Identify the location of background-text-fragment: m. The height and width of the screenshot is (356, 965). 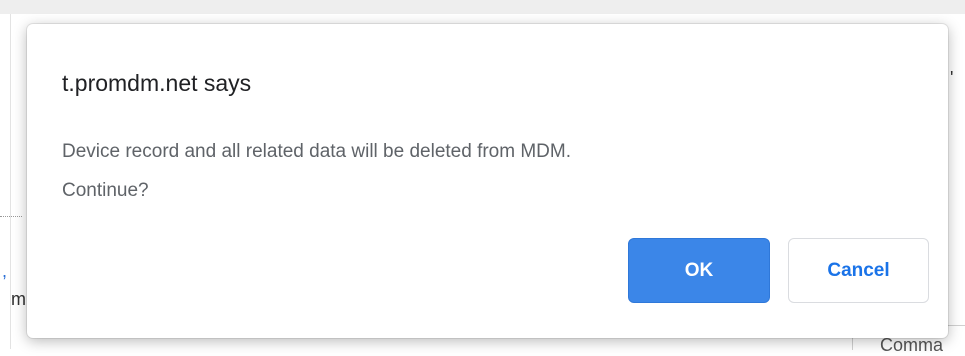
(18, 299).